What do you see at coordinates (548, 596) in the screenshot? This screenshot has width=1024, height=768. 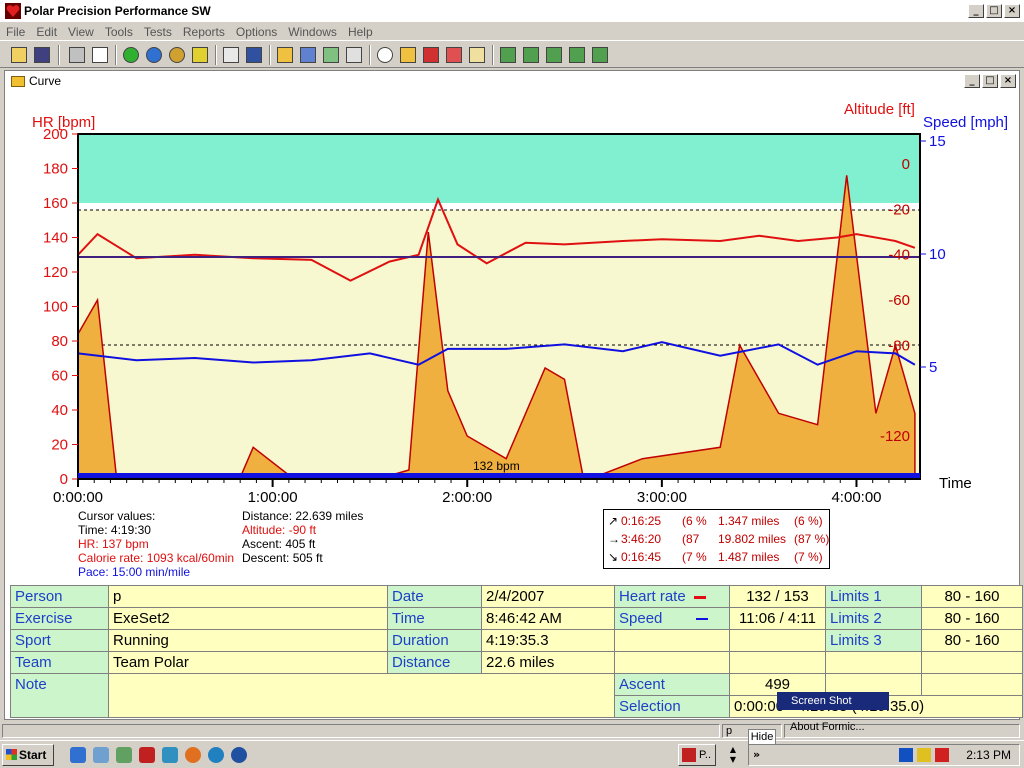 I see `date-value: 2/4/2007` at bounding box center [548, 596].